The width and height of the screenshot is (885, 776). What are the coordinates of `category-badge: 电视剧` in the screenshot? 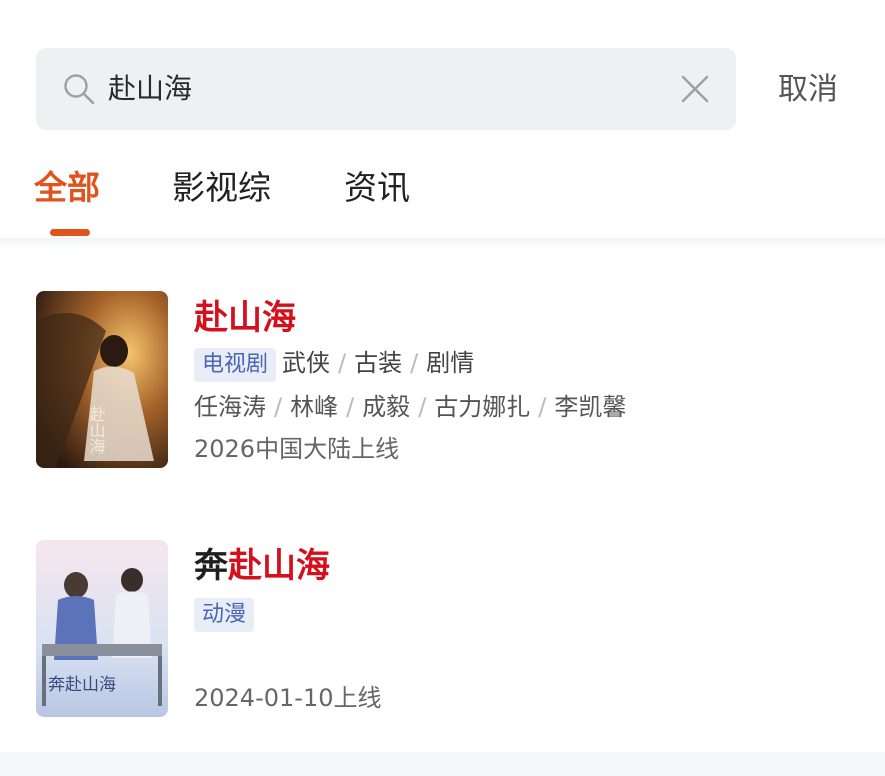 It's located at (235, 365).